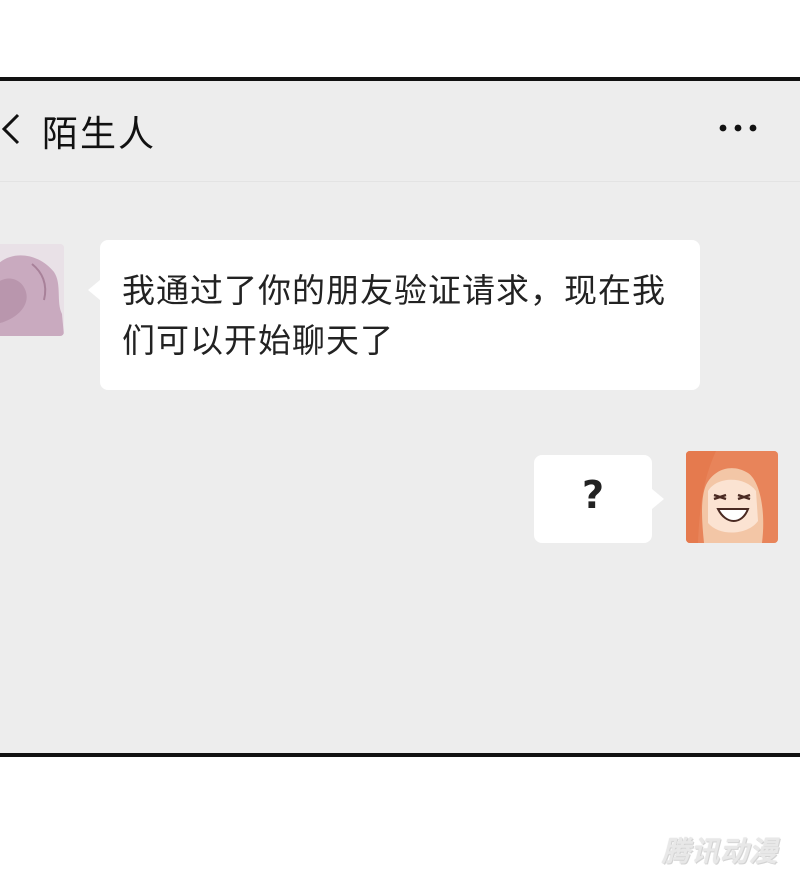 The width and height of the screenshot is (800, 886). Describe the element at coordinates (719, 851) in the screenshot. I see `watermark-logo: 腾讯动漫` at that location.